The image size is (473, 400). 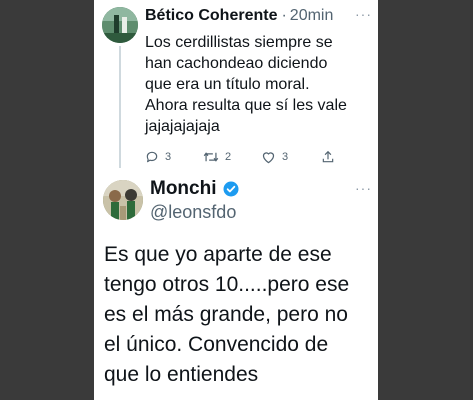 I want to click on text-line: Es que yo aparte de ese, so click(x=218, y=254).